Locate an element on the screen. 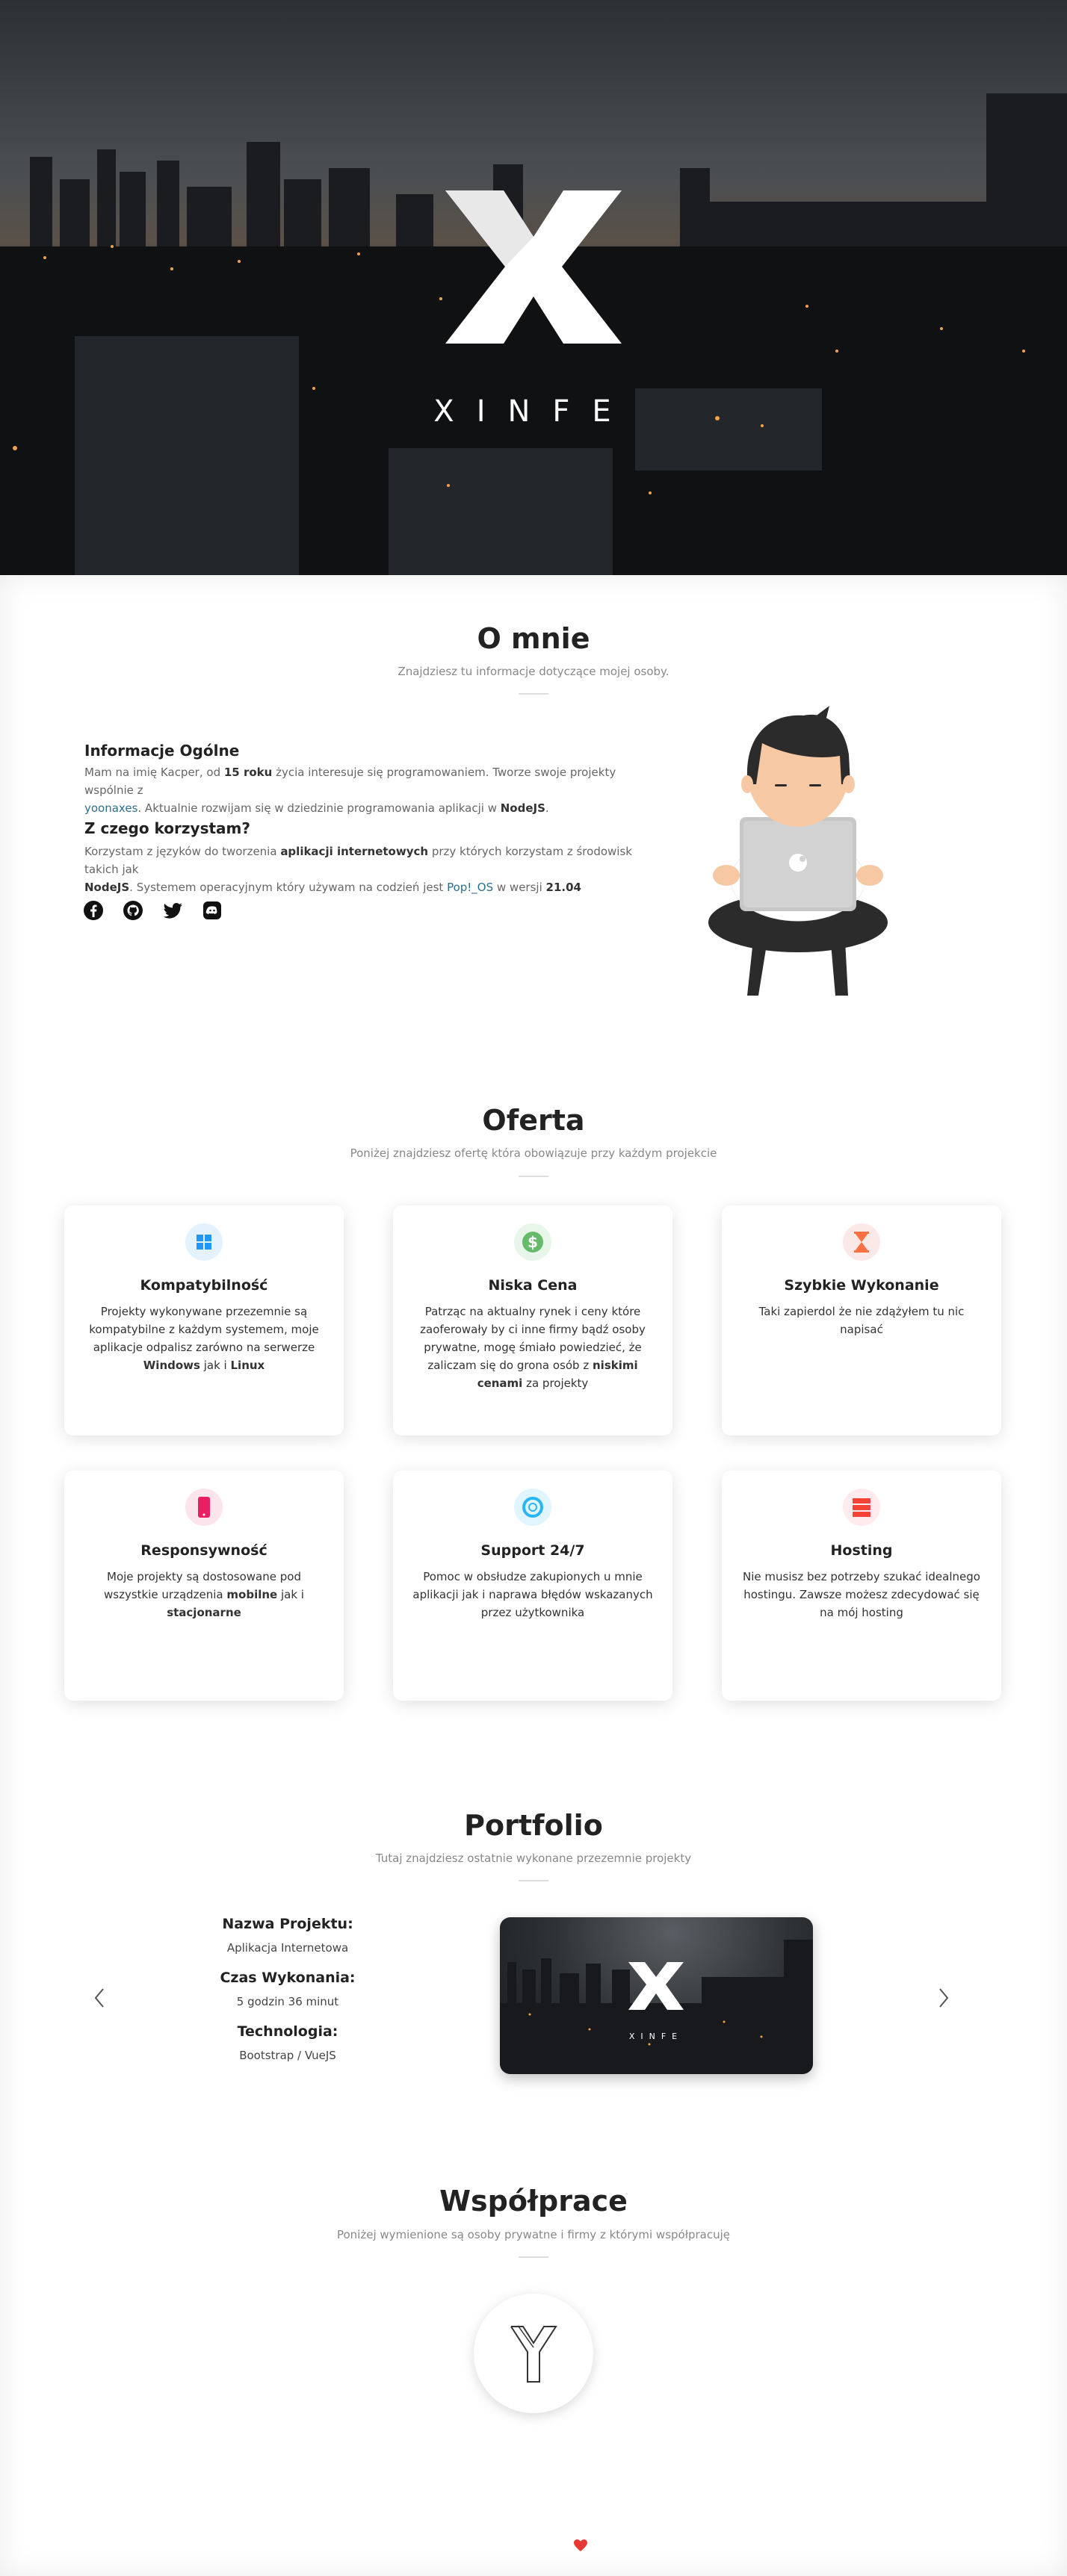 This screenshot has height=2576, width=1067. offer-card-title: Niska Cena is located at coordinates (533, 1285).